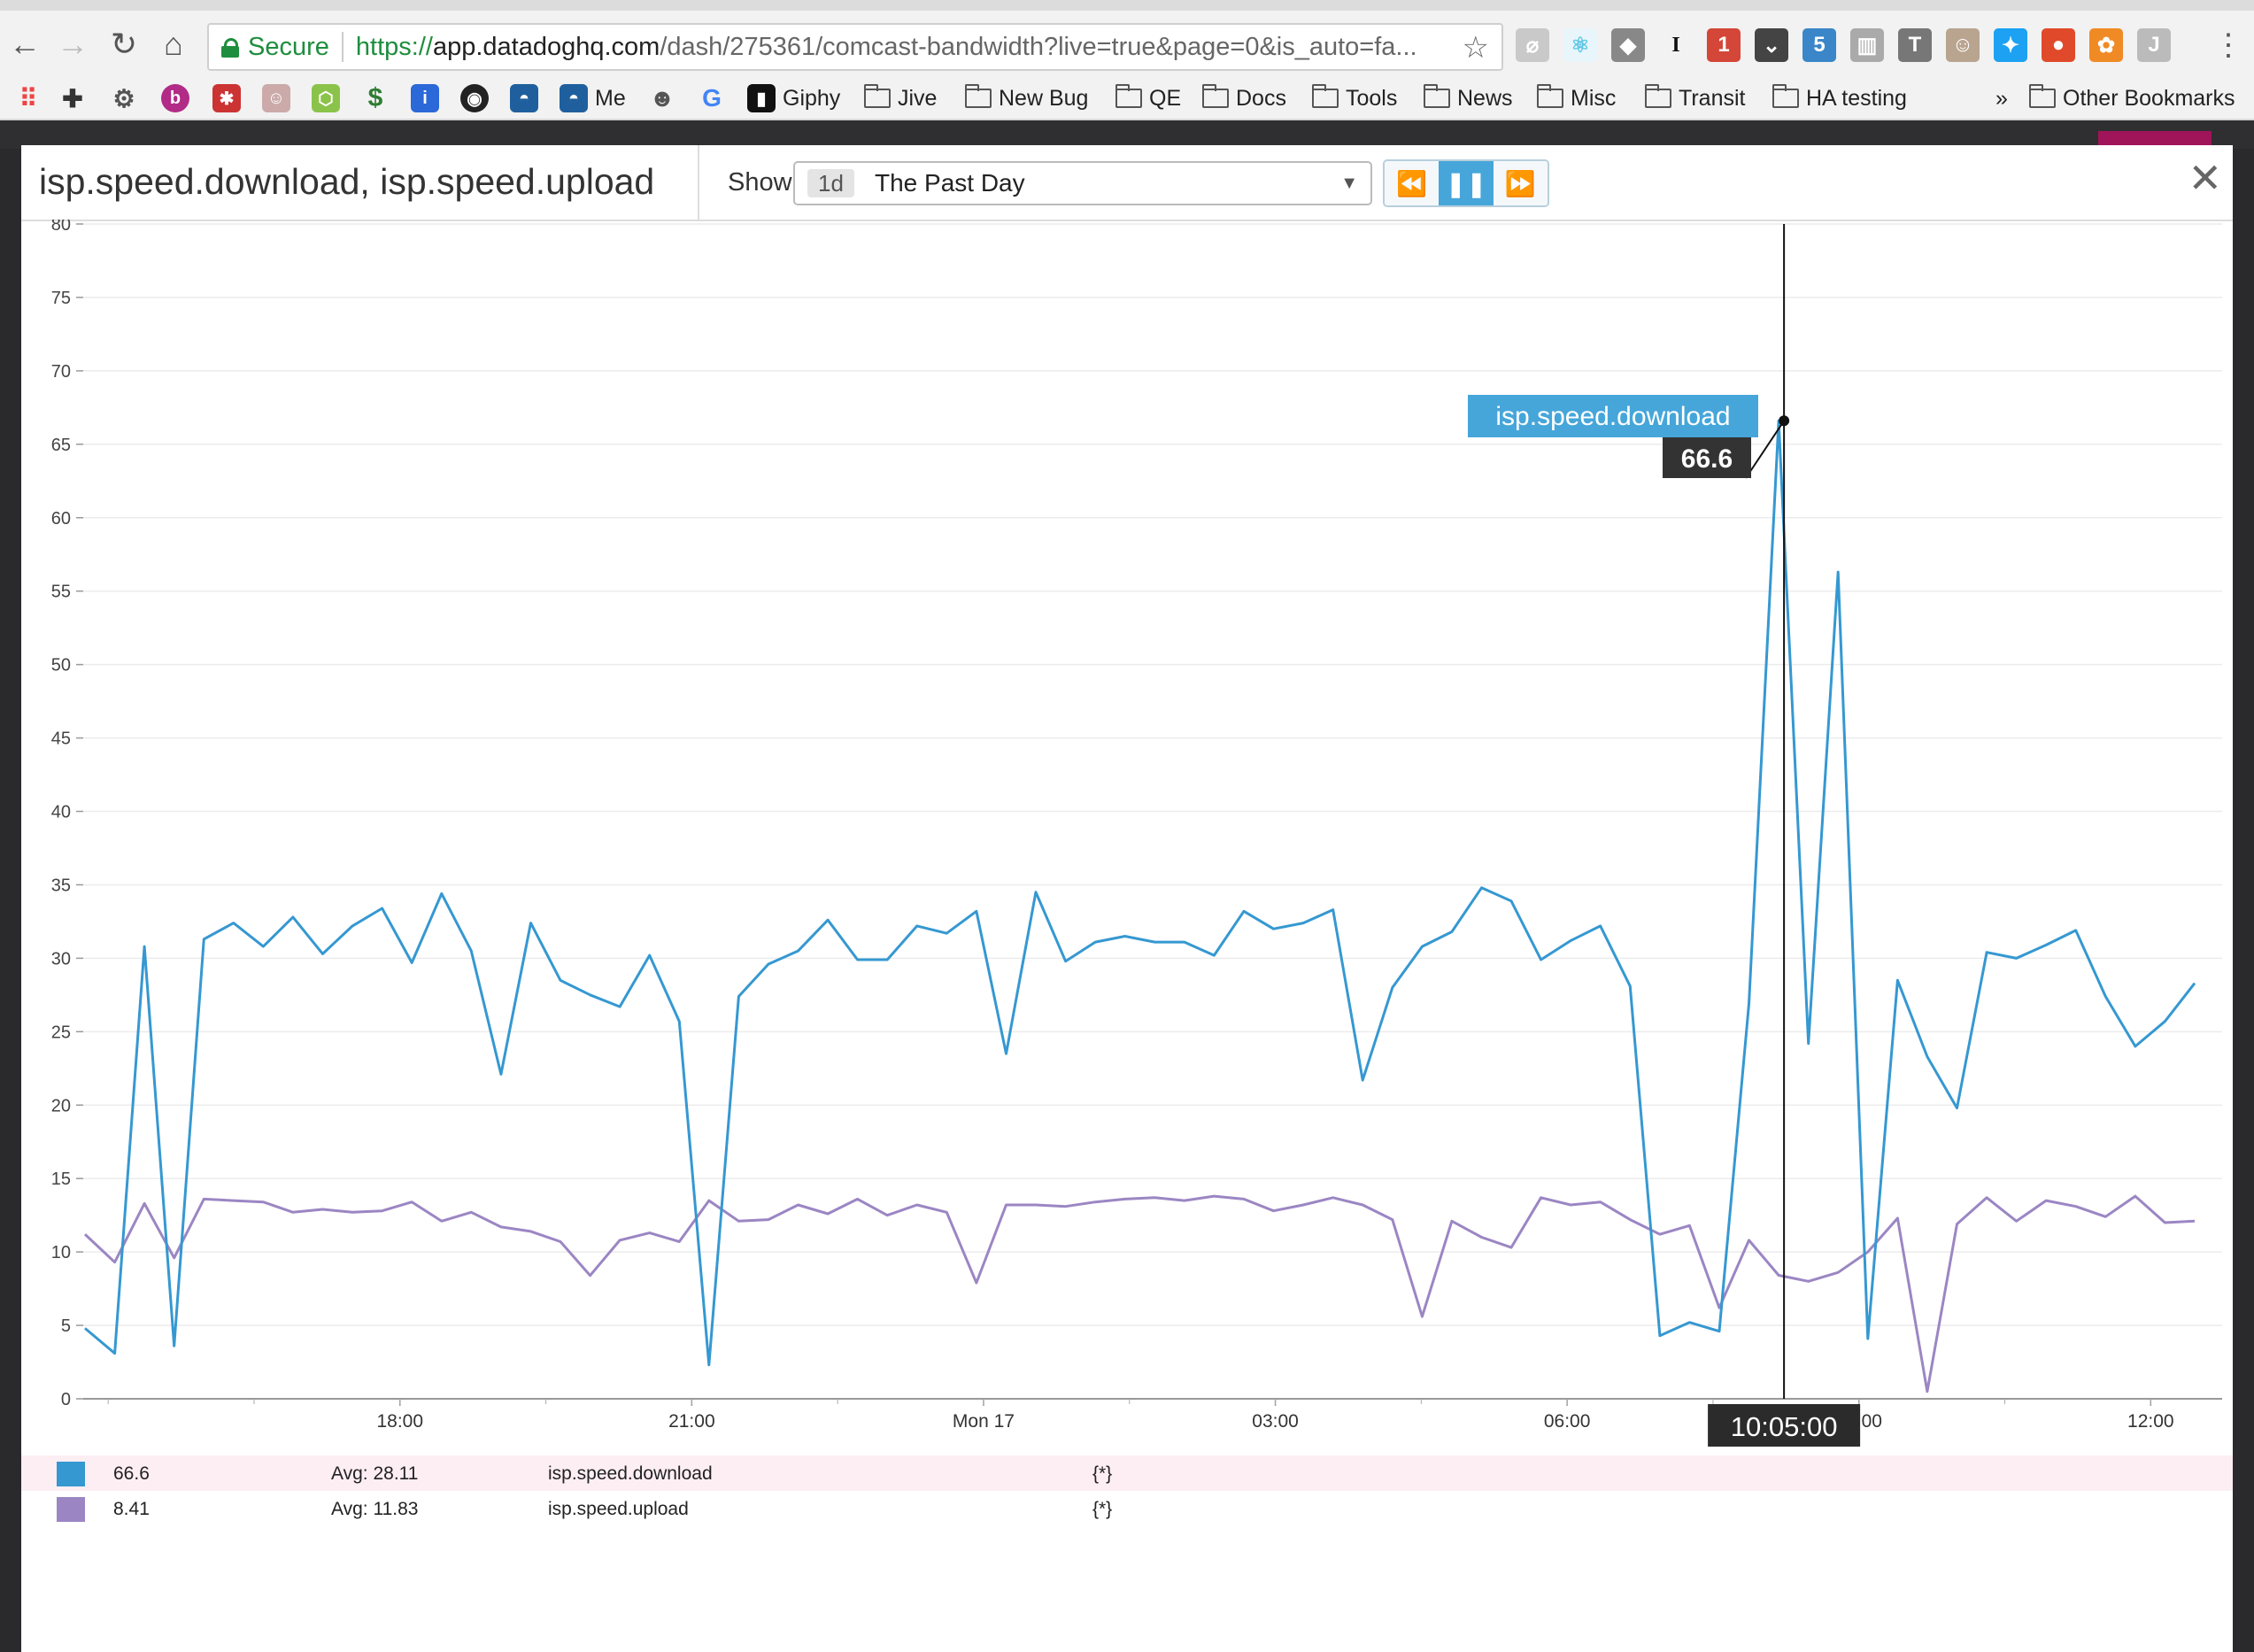 This screenshot has height=1652, width=2254. What do you see at coordinates (1785, 421) in the screenshot?
I see `hover-point` at bounding box center [1785, 421].